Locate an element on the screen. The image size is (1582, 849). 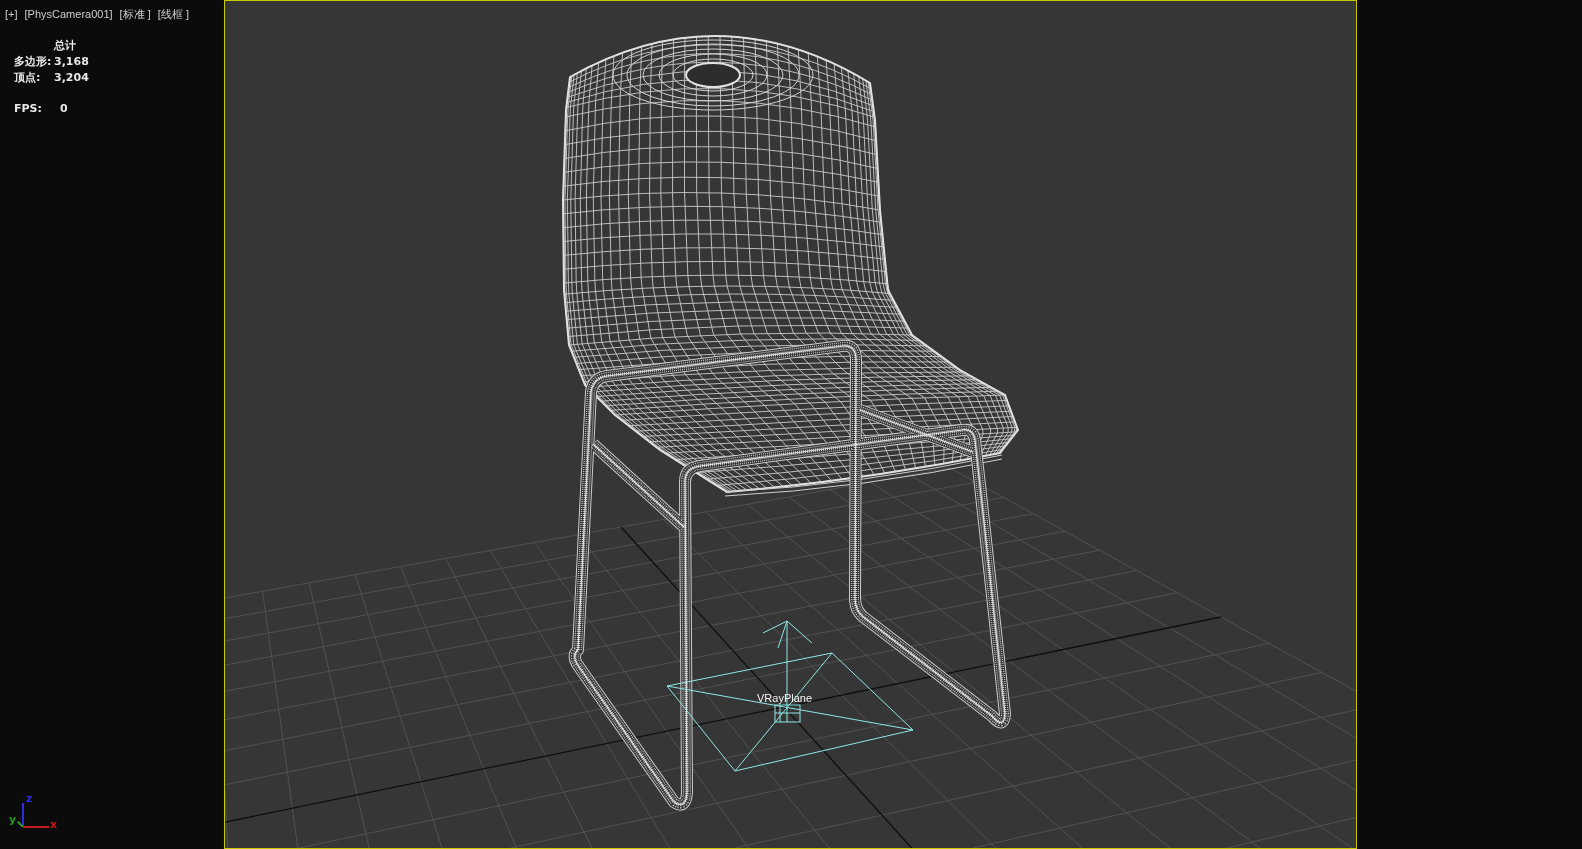
stat-value: 3,168 is located at coordinates (72, 61).